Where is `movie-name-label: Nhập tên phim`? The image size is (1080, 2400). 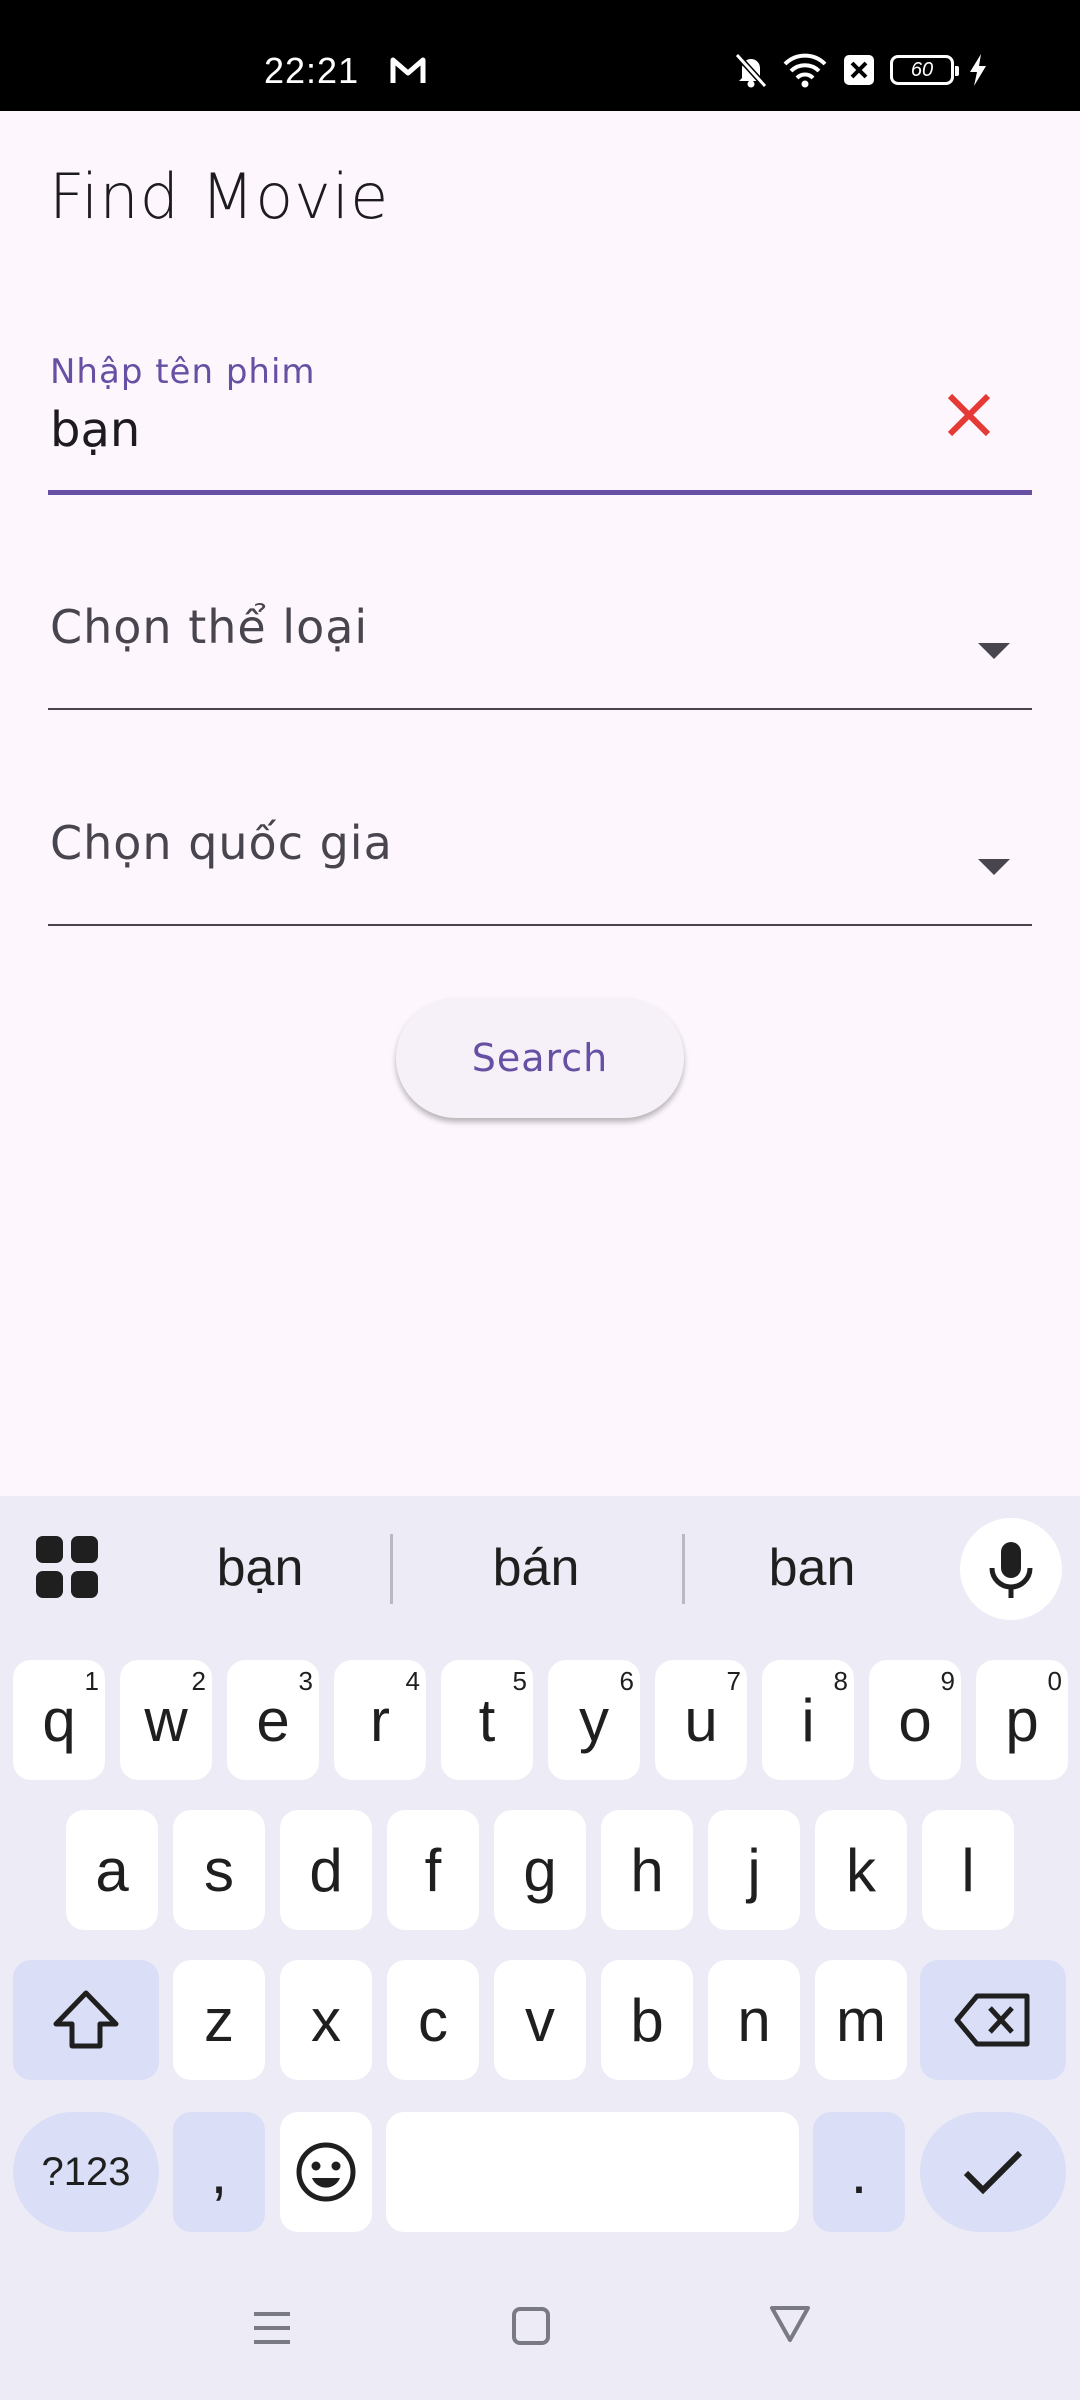
movie-name-label: Nhập tên phim is located at coordinates (183, 372).